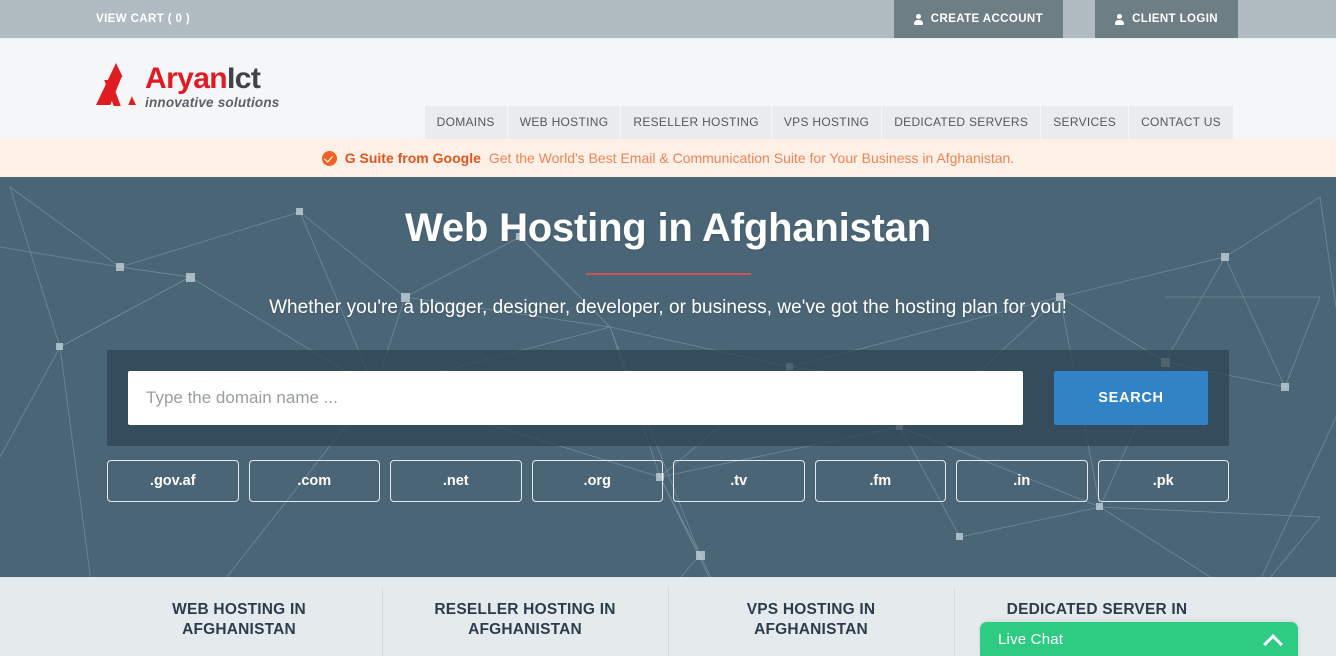 This screenshot has width=1336, height=656. I want to click on banner-headline: G Suite from Google, so click(412, 158).